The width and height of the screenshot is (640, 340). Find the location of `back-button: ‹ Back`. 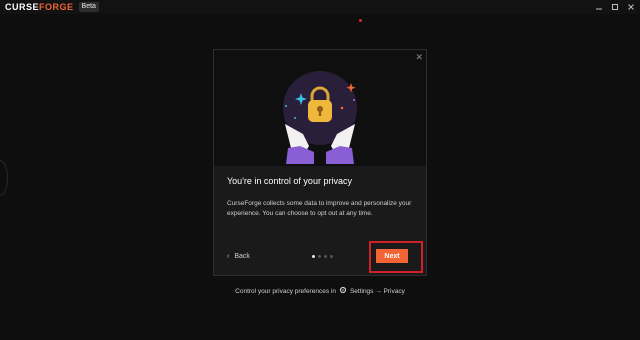

back-button: ‹ Back is located at coordinates (238, 256).